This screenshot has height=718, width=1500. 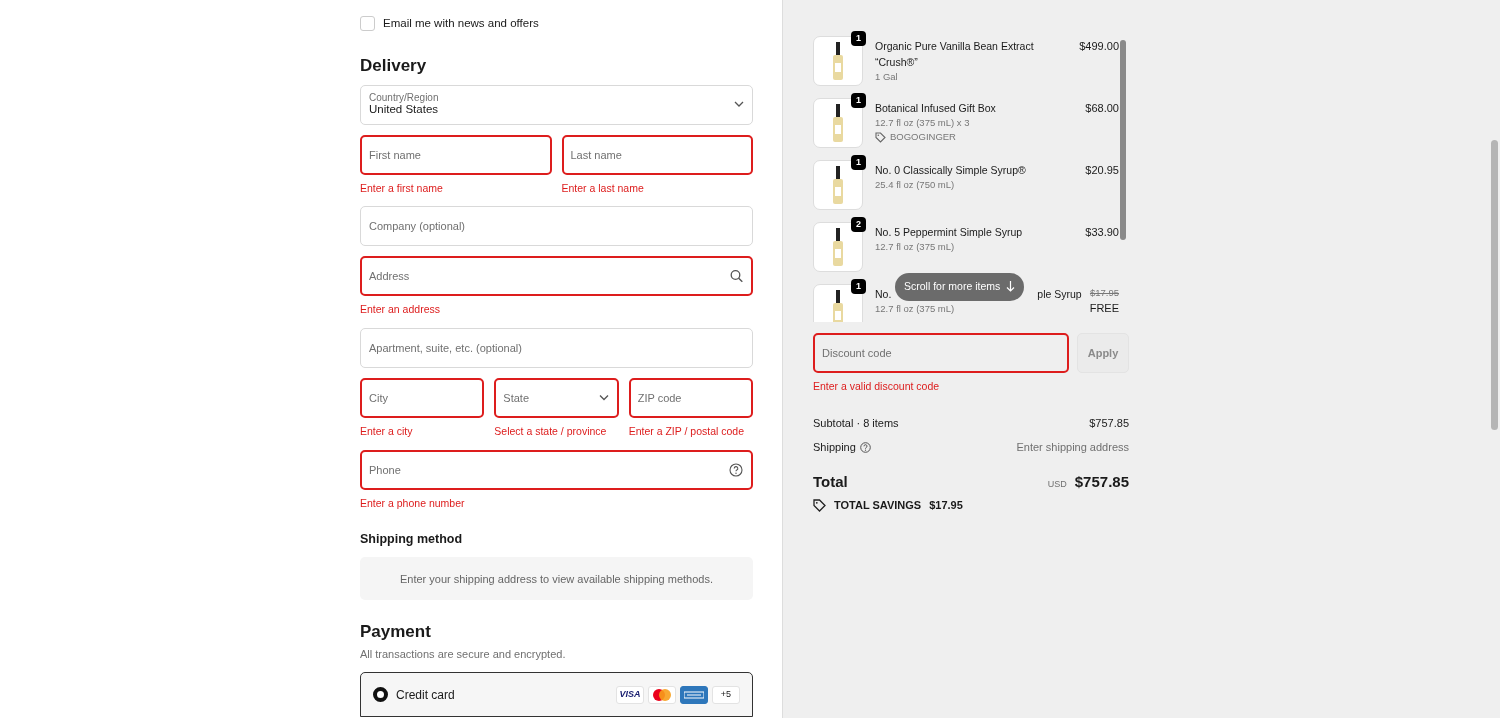 What do you see at coordinates (923, 123) in the screenshot?
I see `product-variant: 12.7 fl oz (375 mL) x 3` at bounding box center [923, 123].